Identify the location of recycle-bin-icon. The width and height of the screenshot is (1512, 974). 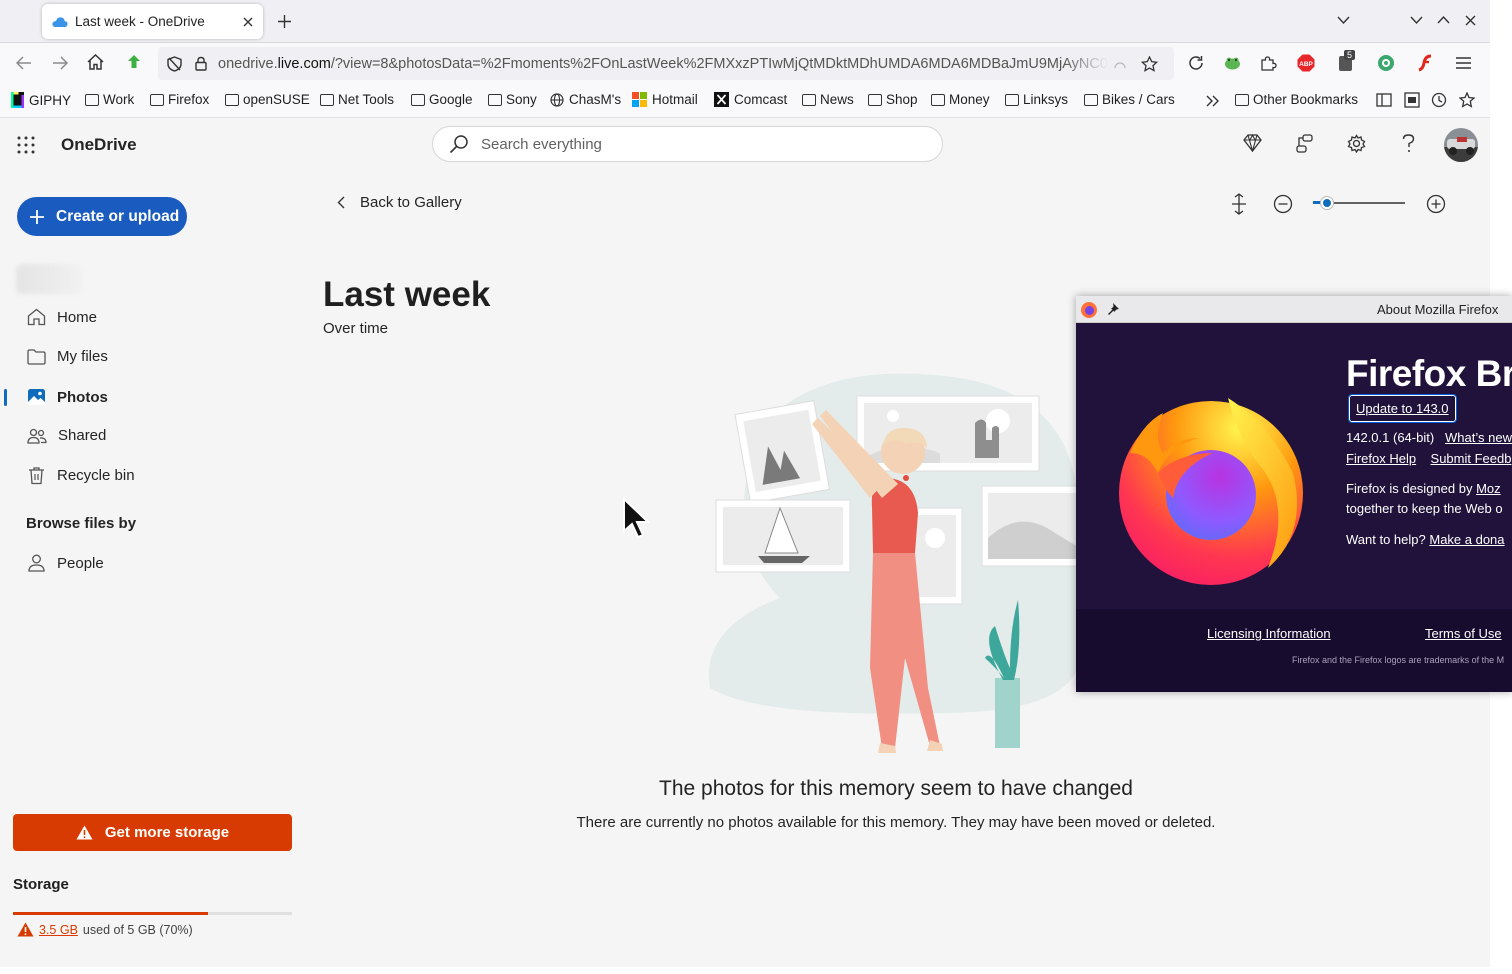
(36, 476).